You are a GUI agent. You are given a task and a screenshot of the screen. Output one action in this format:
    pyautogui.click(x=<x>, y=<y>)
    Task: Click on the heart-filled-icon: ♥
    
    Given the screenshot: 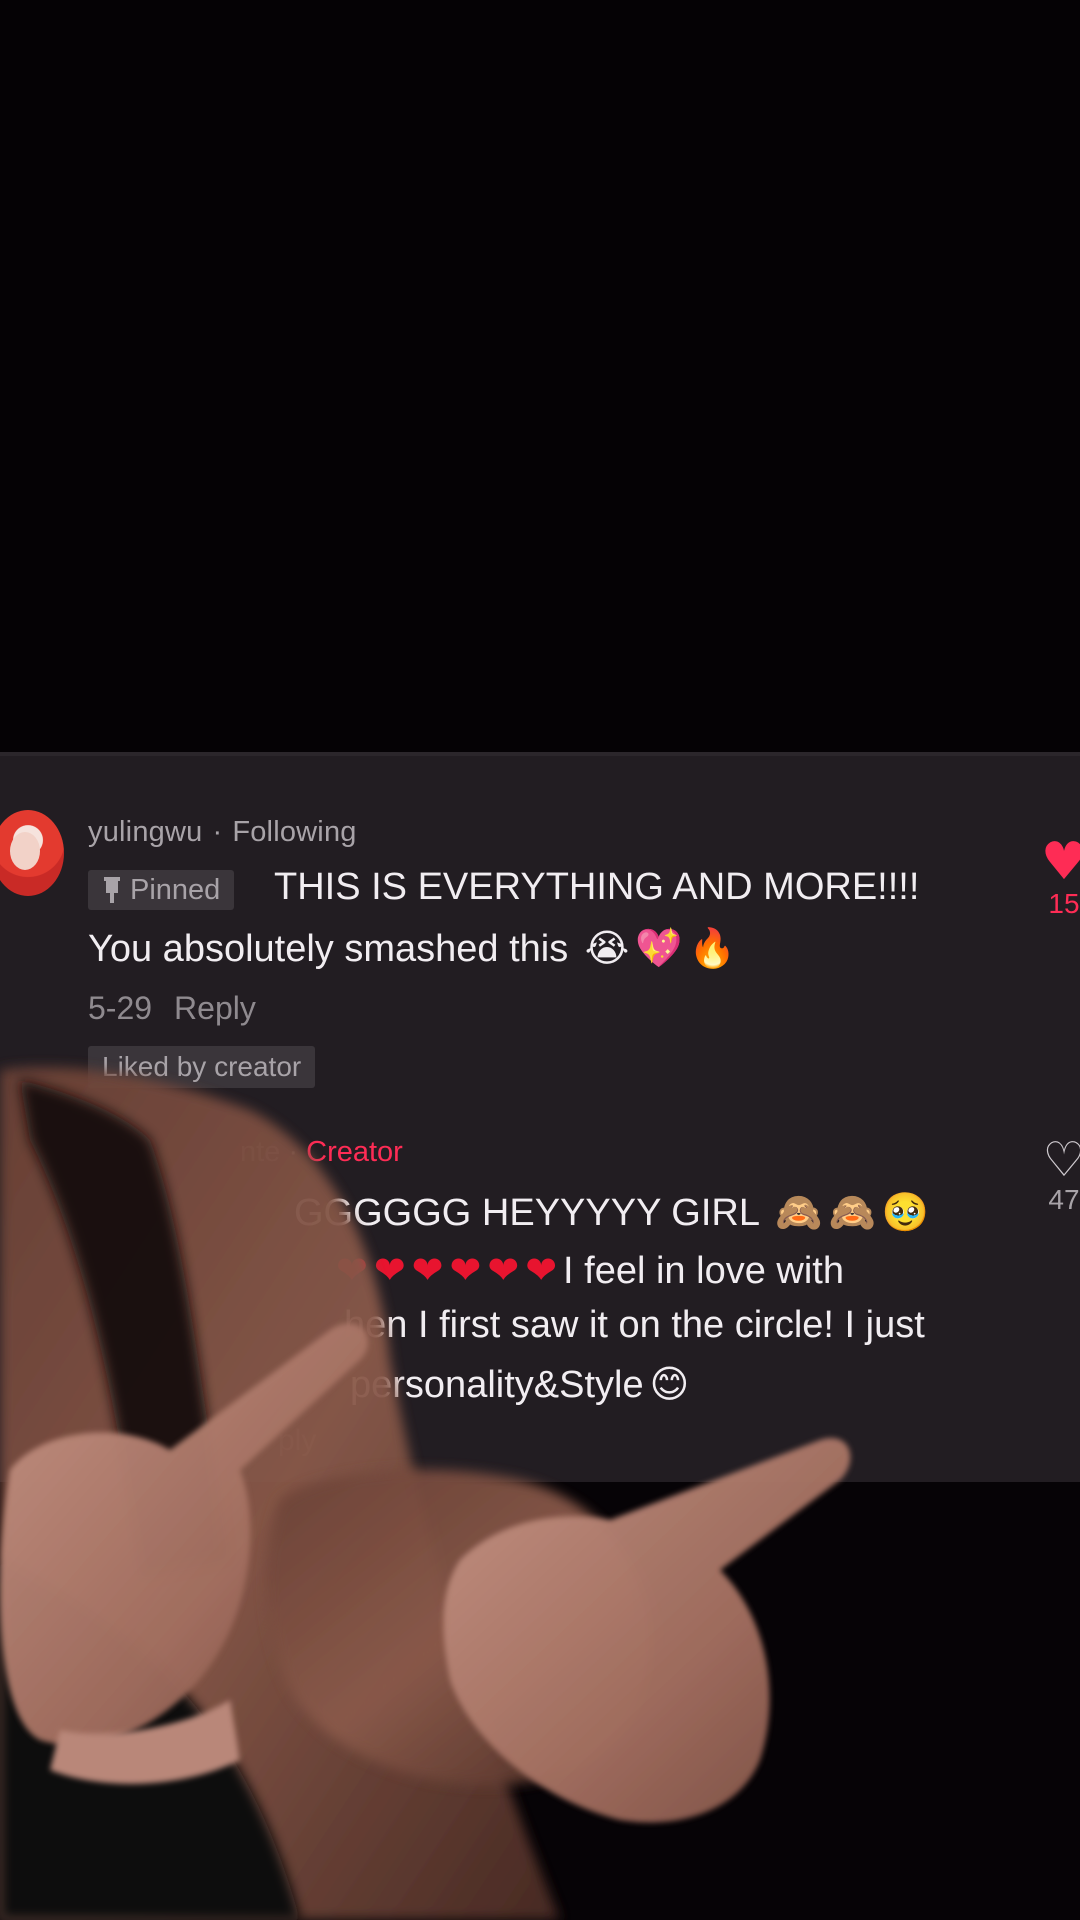 What is the action you would take?
    pyautogui.click(x=1057, y=862)
    